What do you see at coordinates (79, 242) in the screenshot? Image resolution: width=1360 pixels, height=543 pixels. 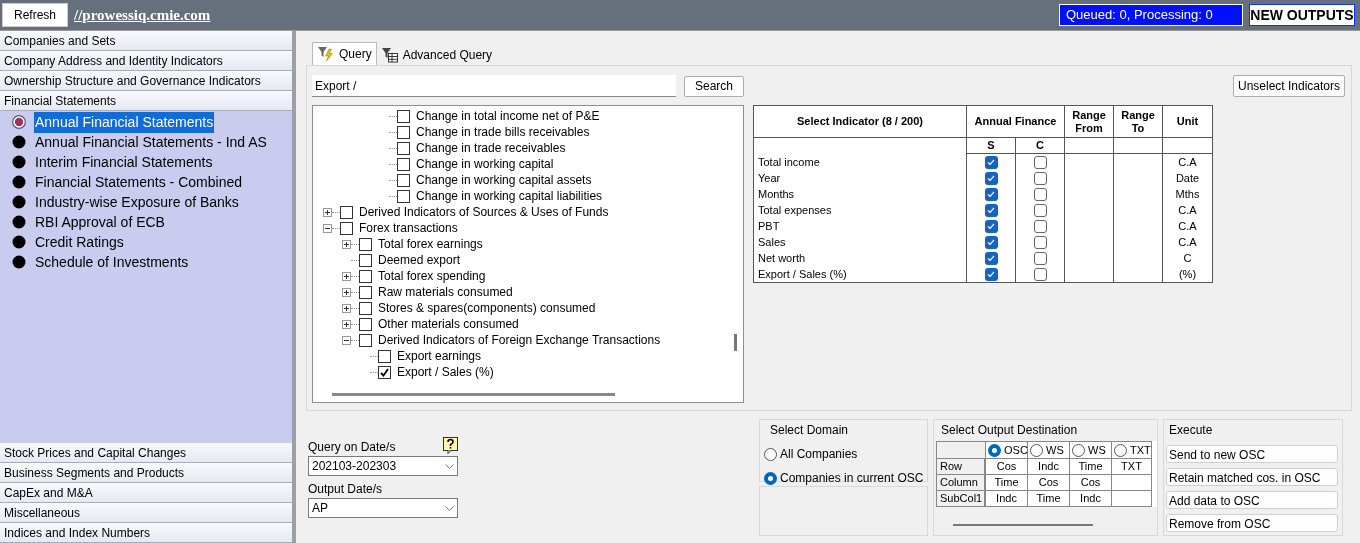 I see `sidebar-item: Credit Ratings` at bounding box center [79, 242].